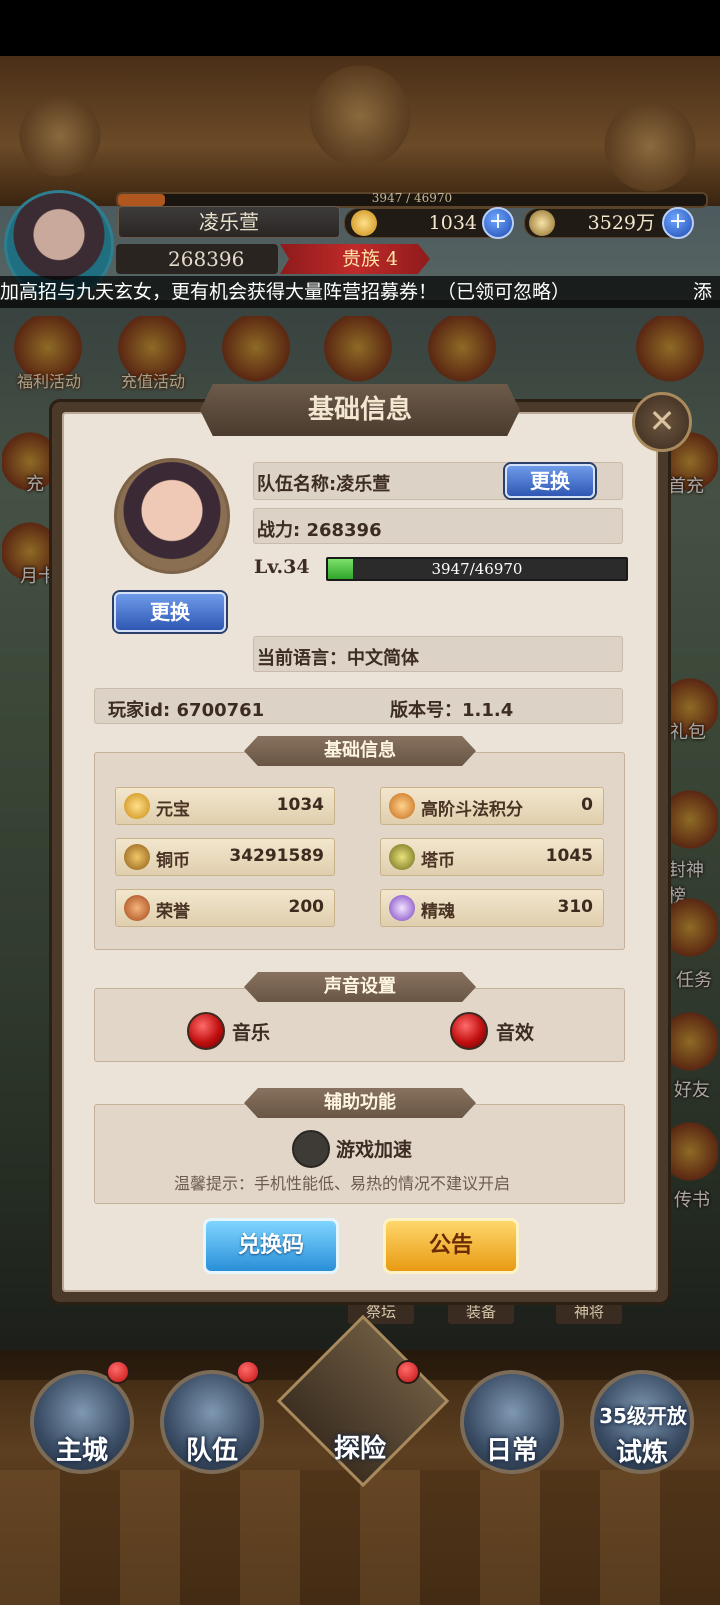  I want to click on assist-section-title: 辅助功能, so click(360, 1103).